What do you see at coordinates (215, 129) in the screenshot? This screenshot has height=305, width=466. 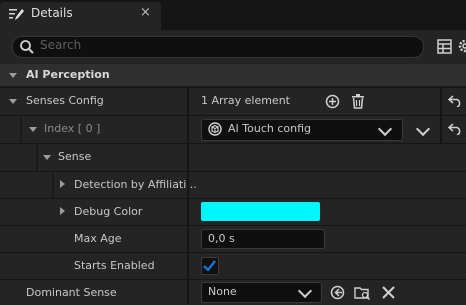 I see `config-cube-icon` at bounding box center [215, 129].